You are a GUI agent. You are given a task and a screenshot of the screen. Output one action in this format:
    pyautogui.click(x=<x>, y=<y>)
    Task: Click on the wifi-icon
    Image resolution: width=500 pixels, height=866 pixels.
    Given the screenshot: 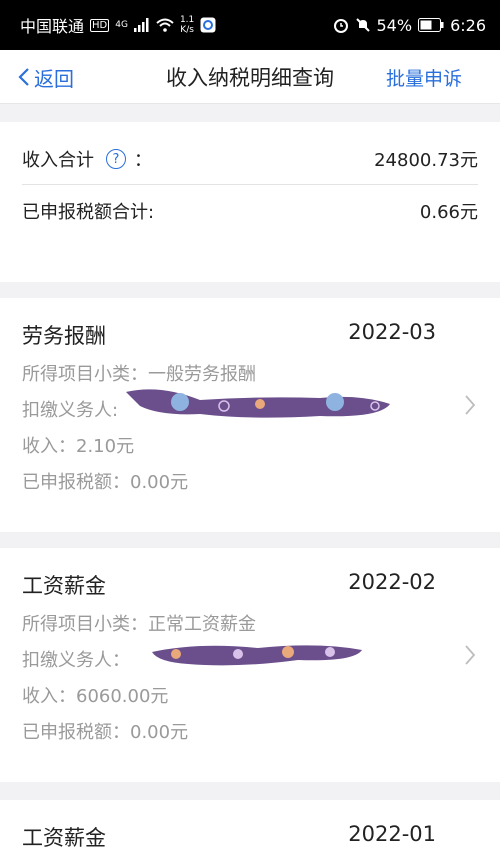 What is the action you would take?
    pyautogui.click(x=165, y=25)
    